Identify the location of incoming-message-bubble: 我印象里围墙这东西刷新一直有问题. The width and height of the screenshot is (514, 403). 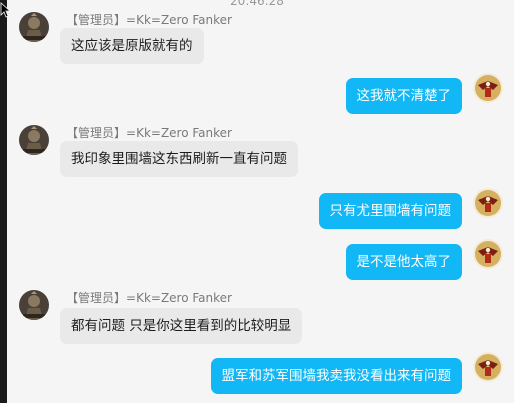
(179, 159).